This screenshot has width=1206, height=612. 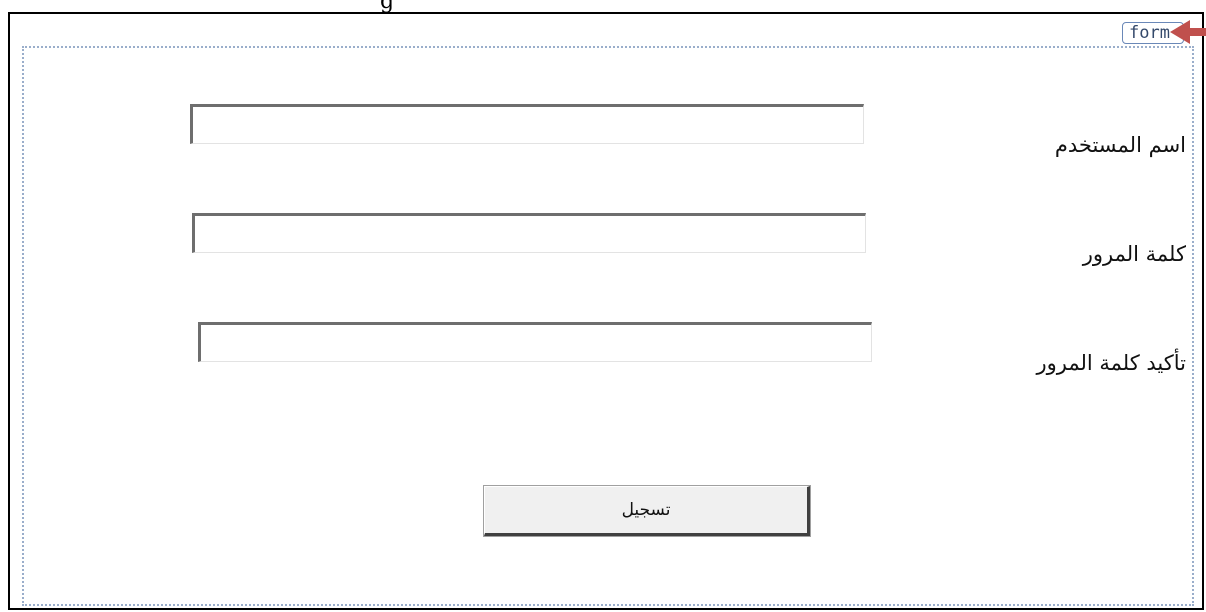 What do you see at coordinates (1111, 363) in the screenshot?
I see `confirm-password-label: تأكيد كلمة المرور` at bounding box center [1111, 363].